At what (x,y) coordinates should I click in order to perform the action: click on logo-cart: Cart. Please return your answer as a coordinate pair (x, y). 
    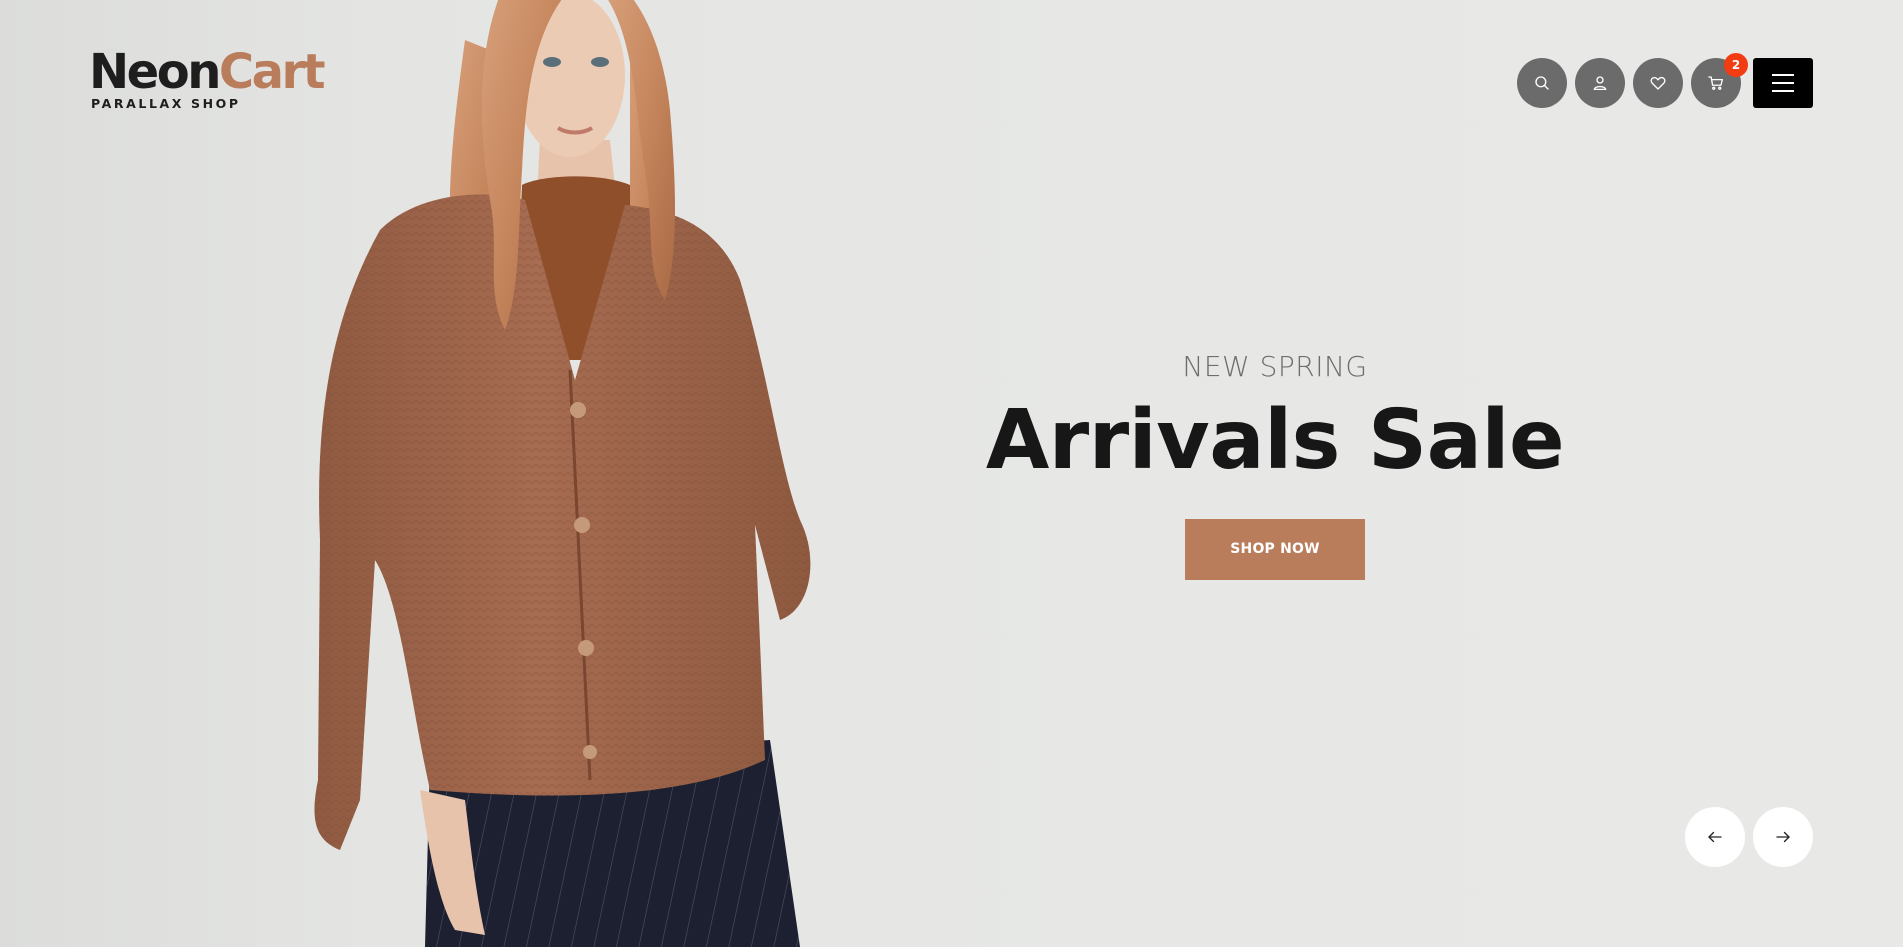
    Looking at the image, I should click on (272, 72).